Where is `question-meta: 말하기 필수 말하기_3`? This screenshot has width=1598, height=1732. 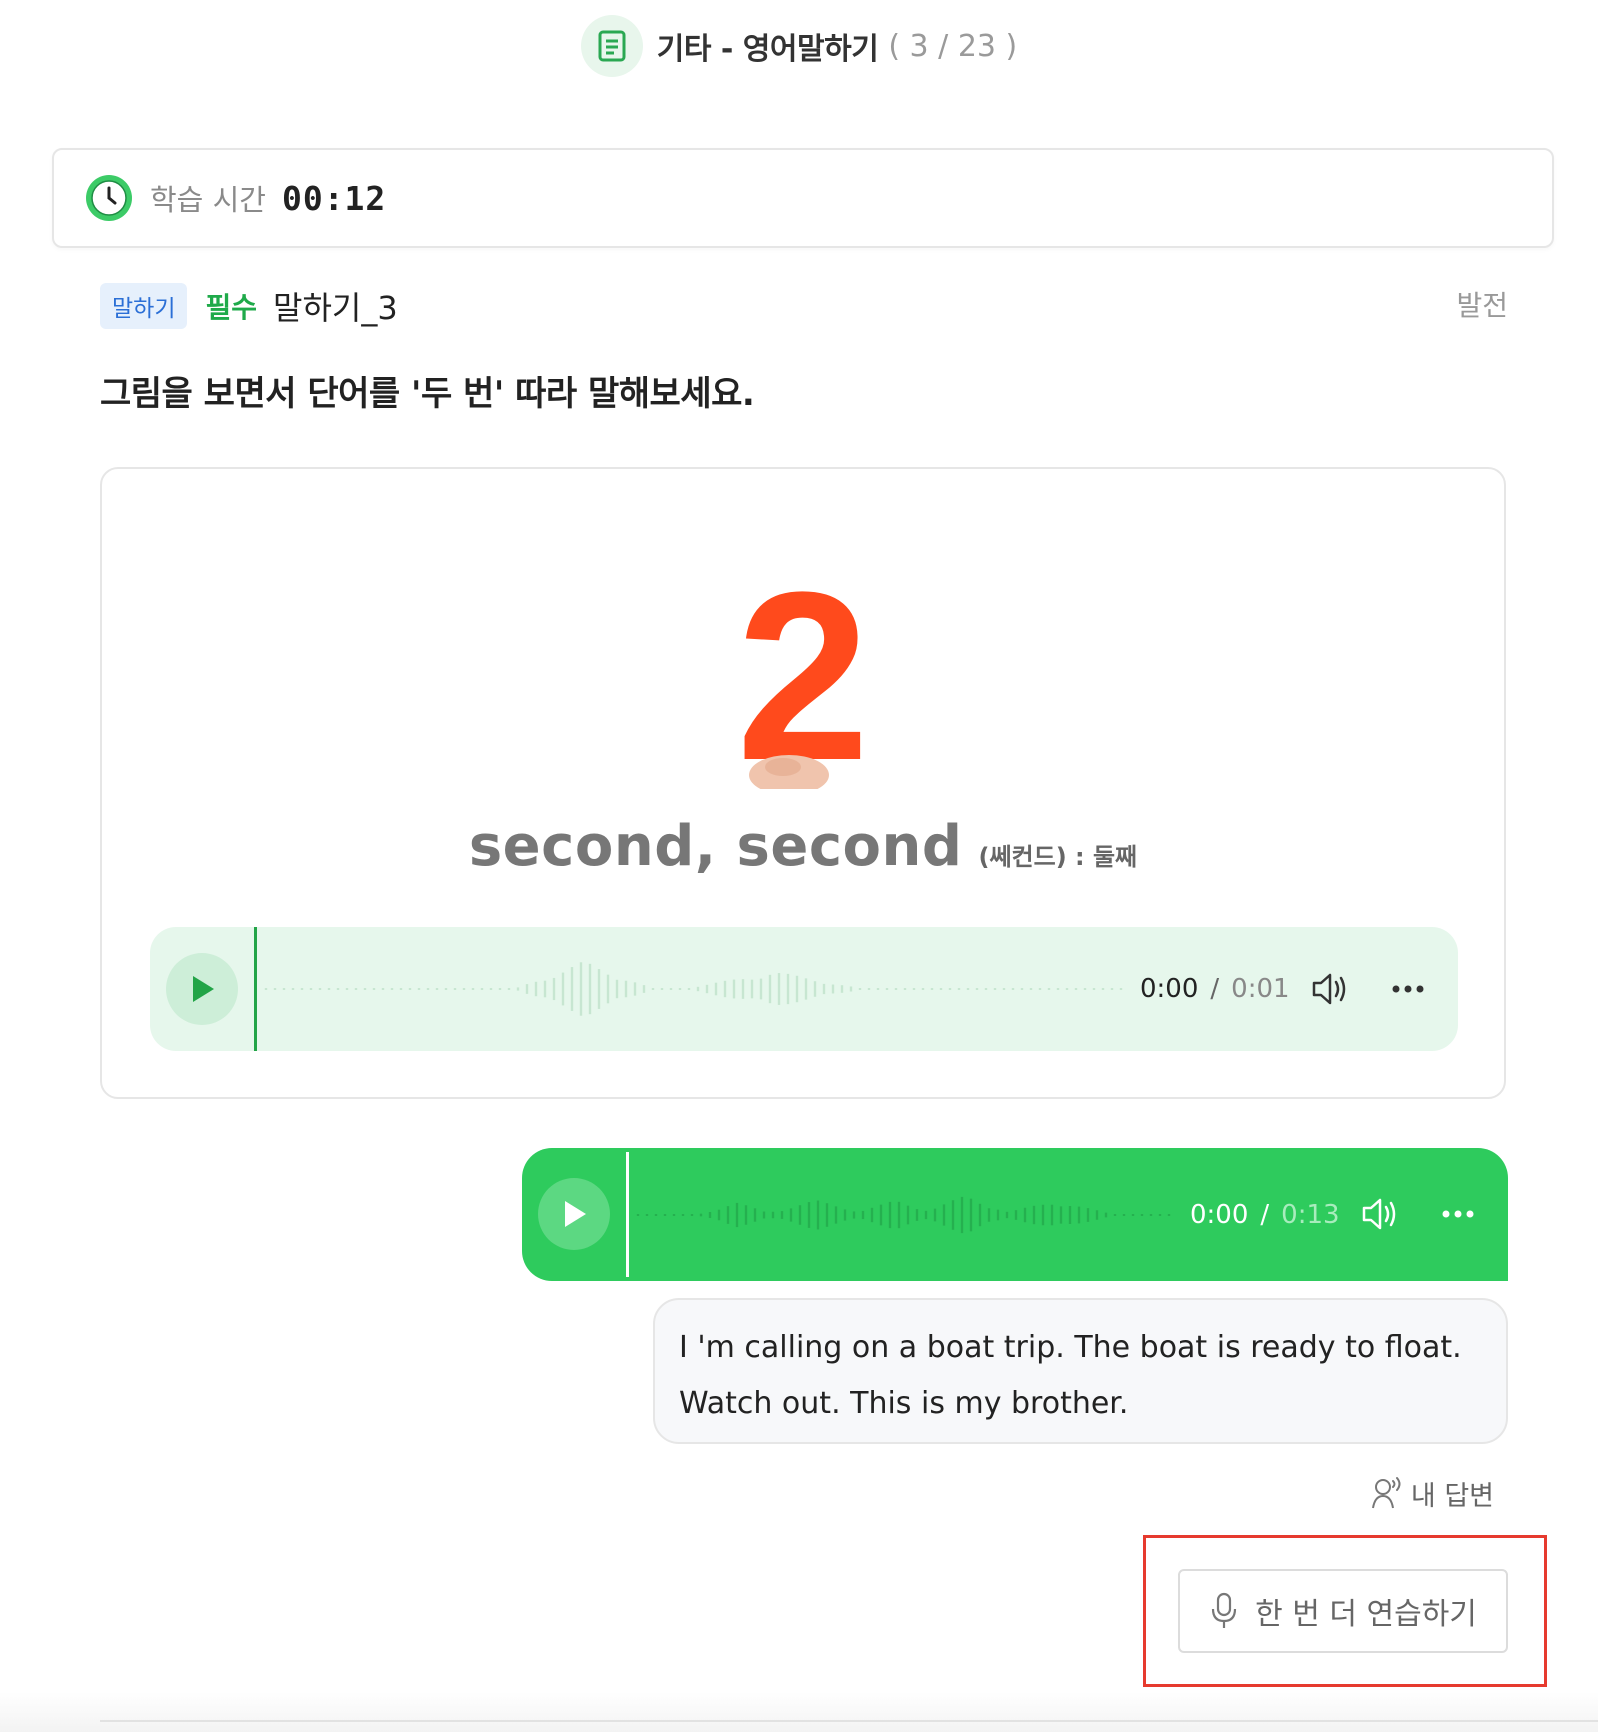
question-meta: 말하기 필수 말하기_3 is located at coordinates (249, 306).